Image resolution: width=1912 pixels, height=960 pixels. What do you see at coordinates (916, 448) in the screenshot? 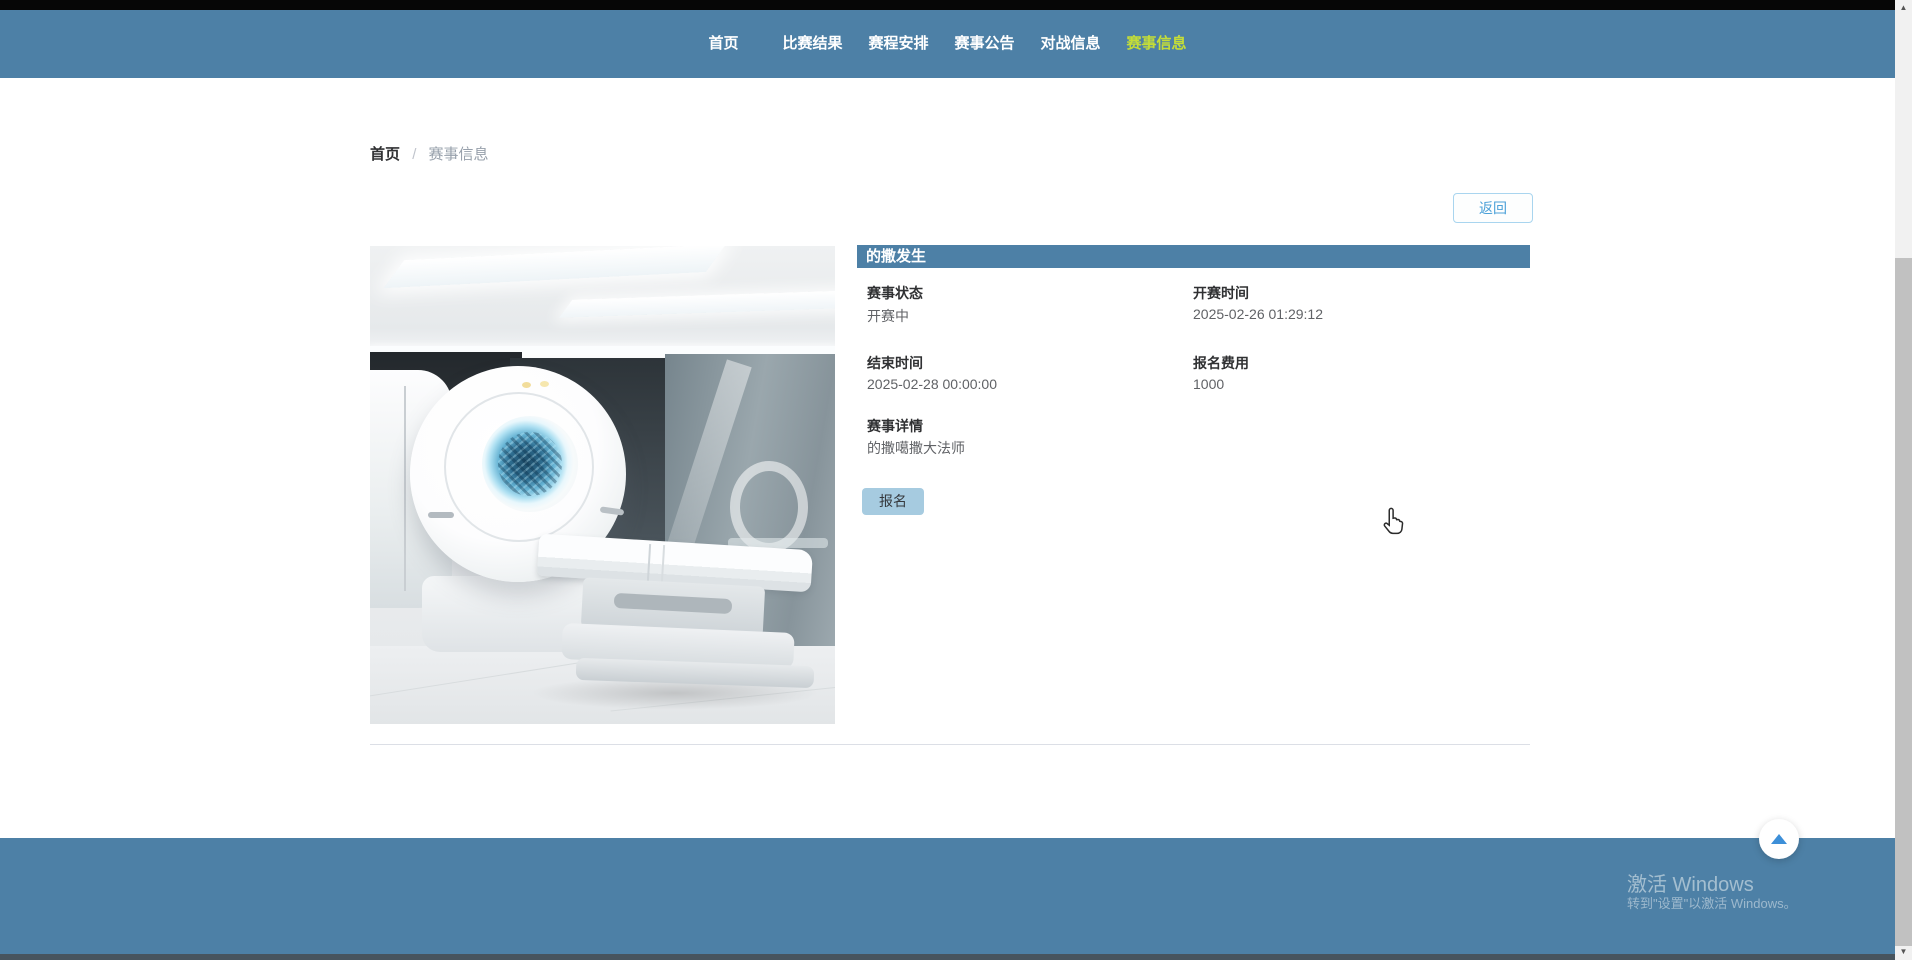
I see `event-detail-value: 的撒噶撒大法师` at bounding box center [916, 448].